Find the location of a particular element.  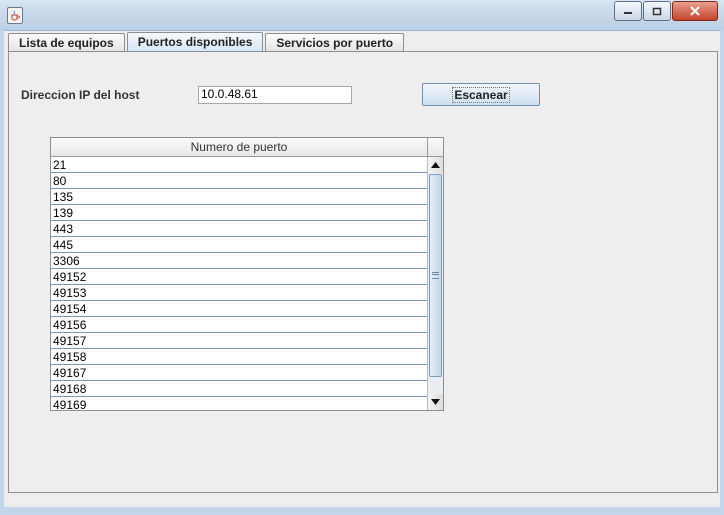

grip-icon is located at coordinates (435, 275).